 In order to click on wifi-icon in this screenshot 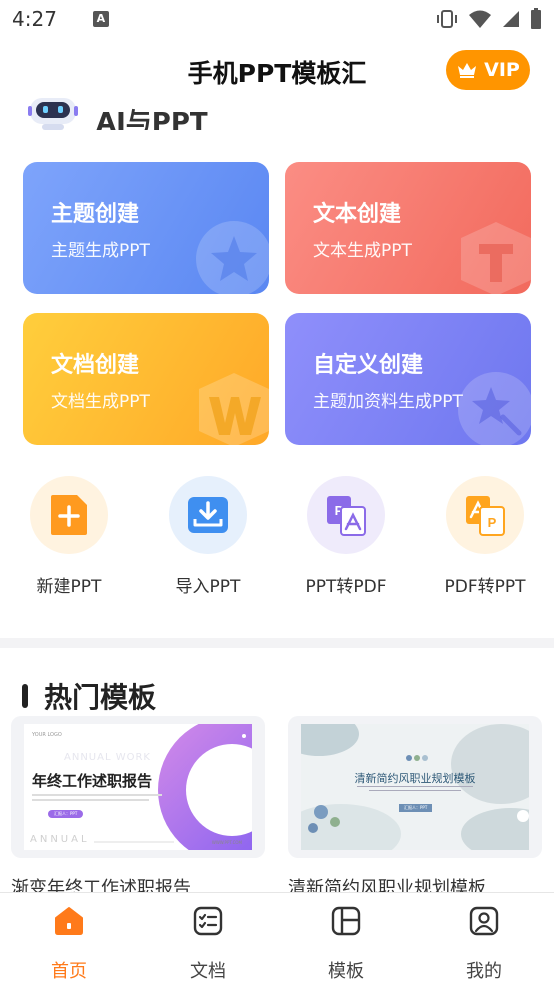, I will do `click(480, 19)`.